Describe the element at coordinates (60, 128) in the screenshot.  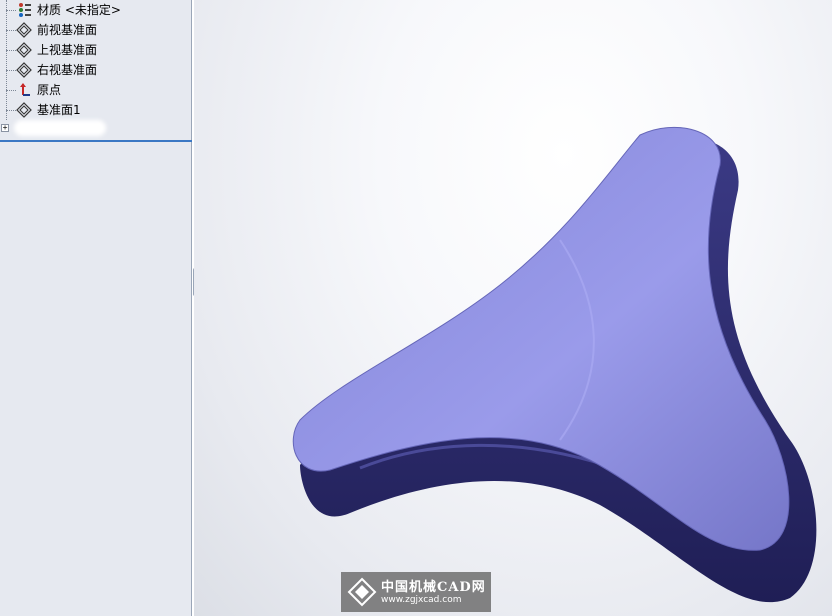
I see `obscured-tree-item` at that location.